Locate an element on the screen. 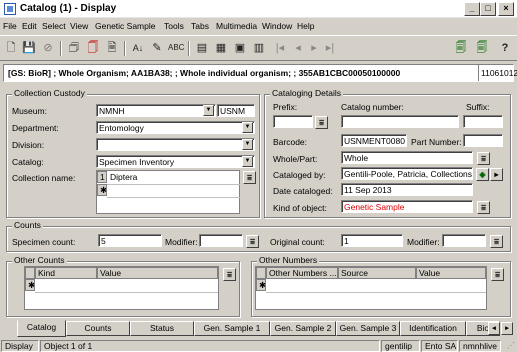 This screenshot has height=352, width=517. whole-part-picker-icon: ⩸ is located at coordinates (483, 158).